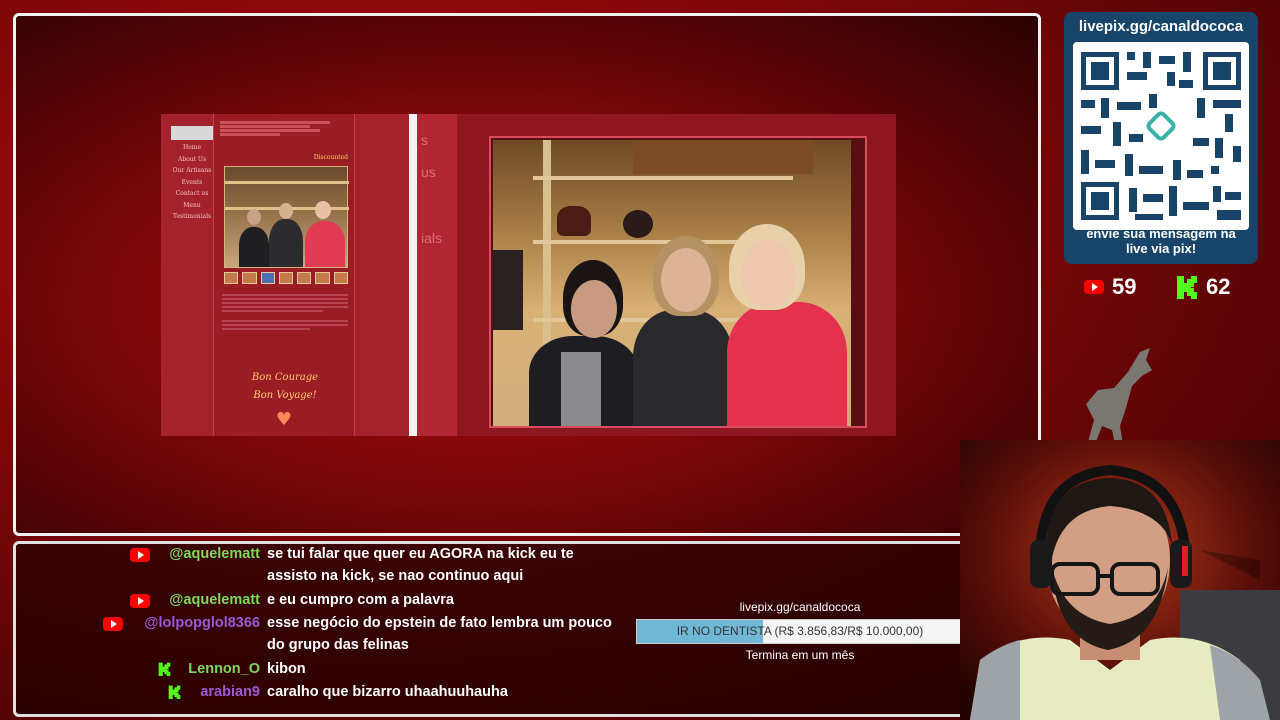 Image resolution: width=1280 pixels, height=720 pixels. What do you see at coordinates (387, 692) in the screenshot?
I see `chat-text: caralho que bizarro uhaahuuhauha` at bounding box center [387, 692].